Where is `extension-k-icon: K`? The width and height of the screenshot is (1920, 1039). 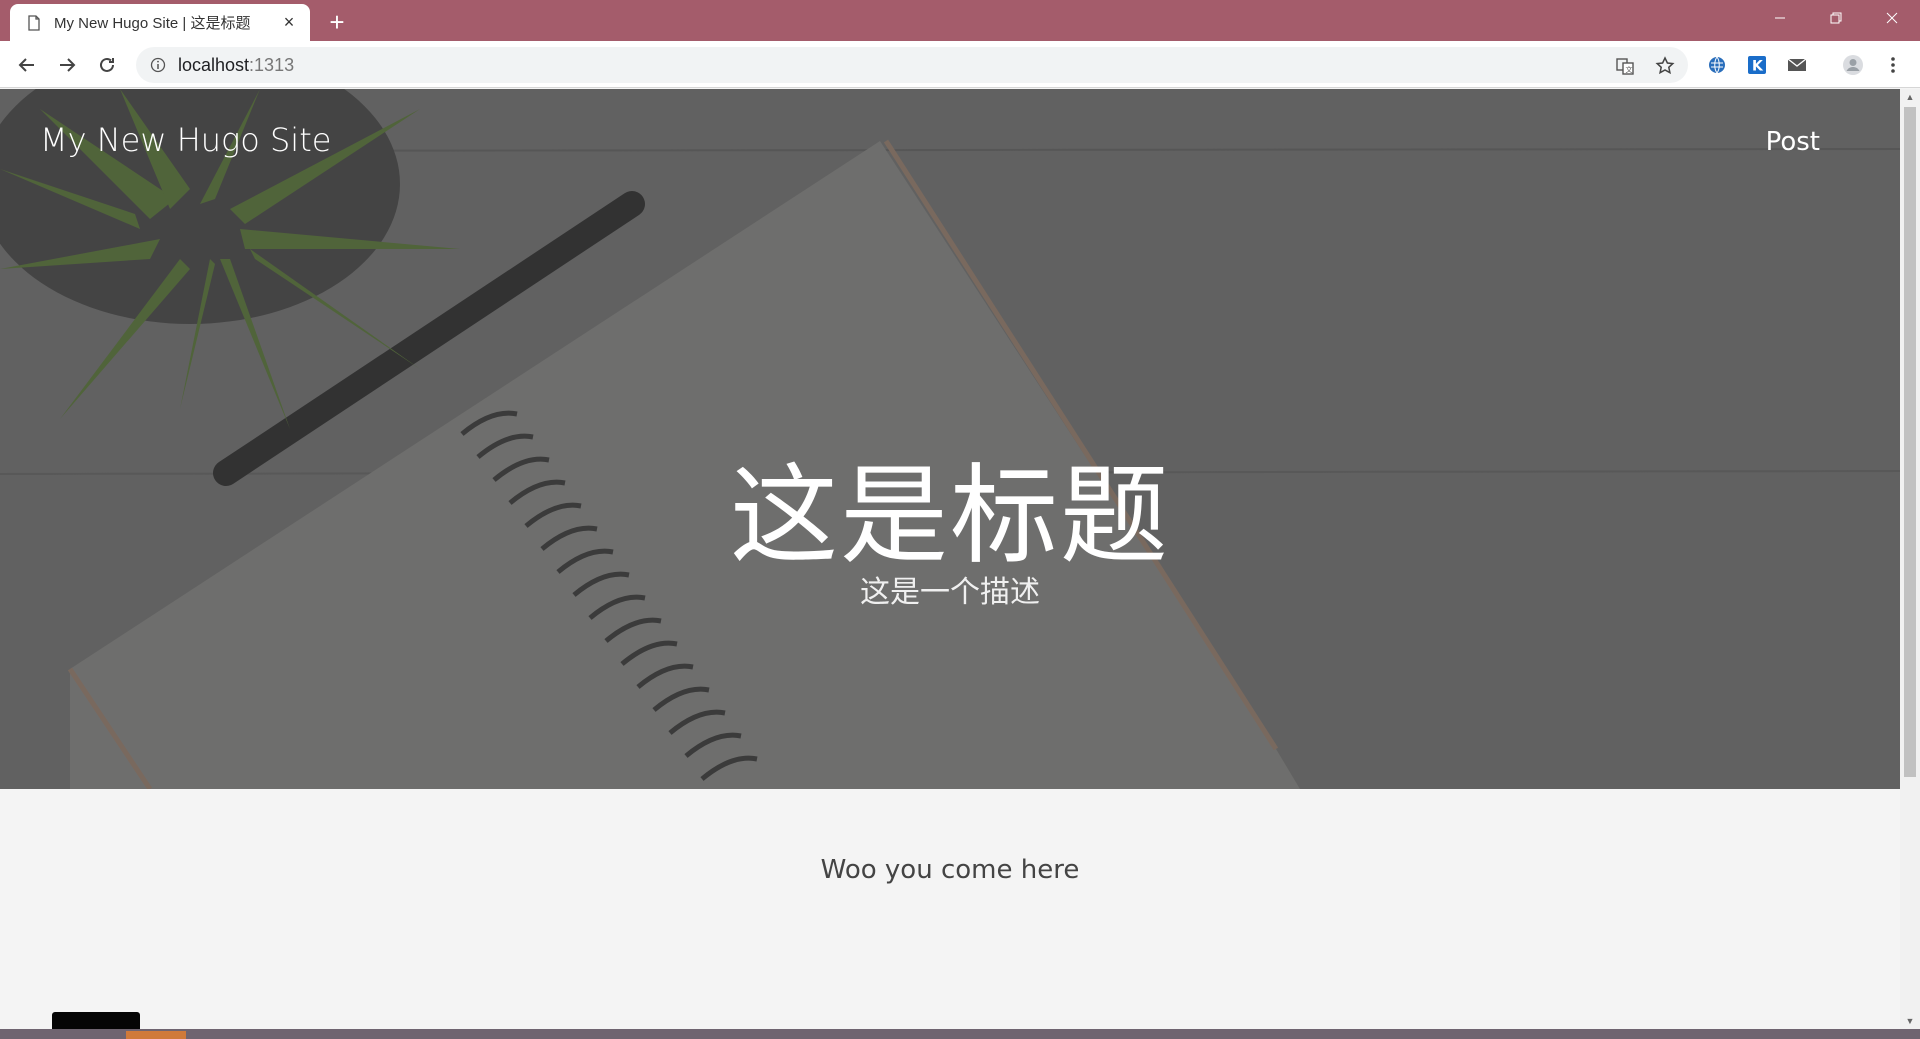
extension-k-icon: K is located at coordinates (1757, 65).